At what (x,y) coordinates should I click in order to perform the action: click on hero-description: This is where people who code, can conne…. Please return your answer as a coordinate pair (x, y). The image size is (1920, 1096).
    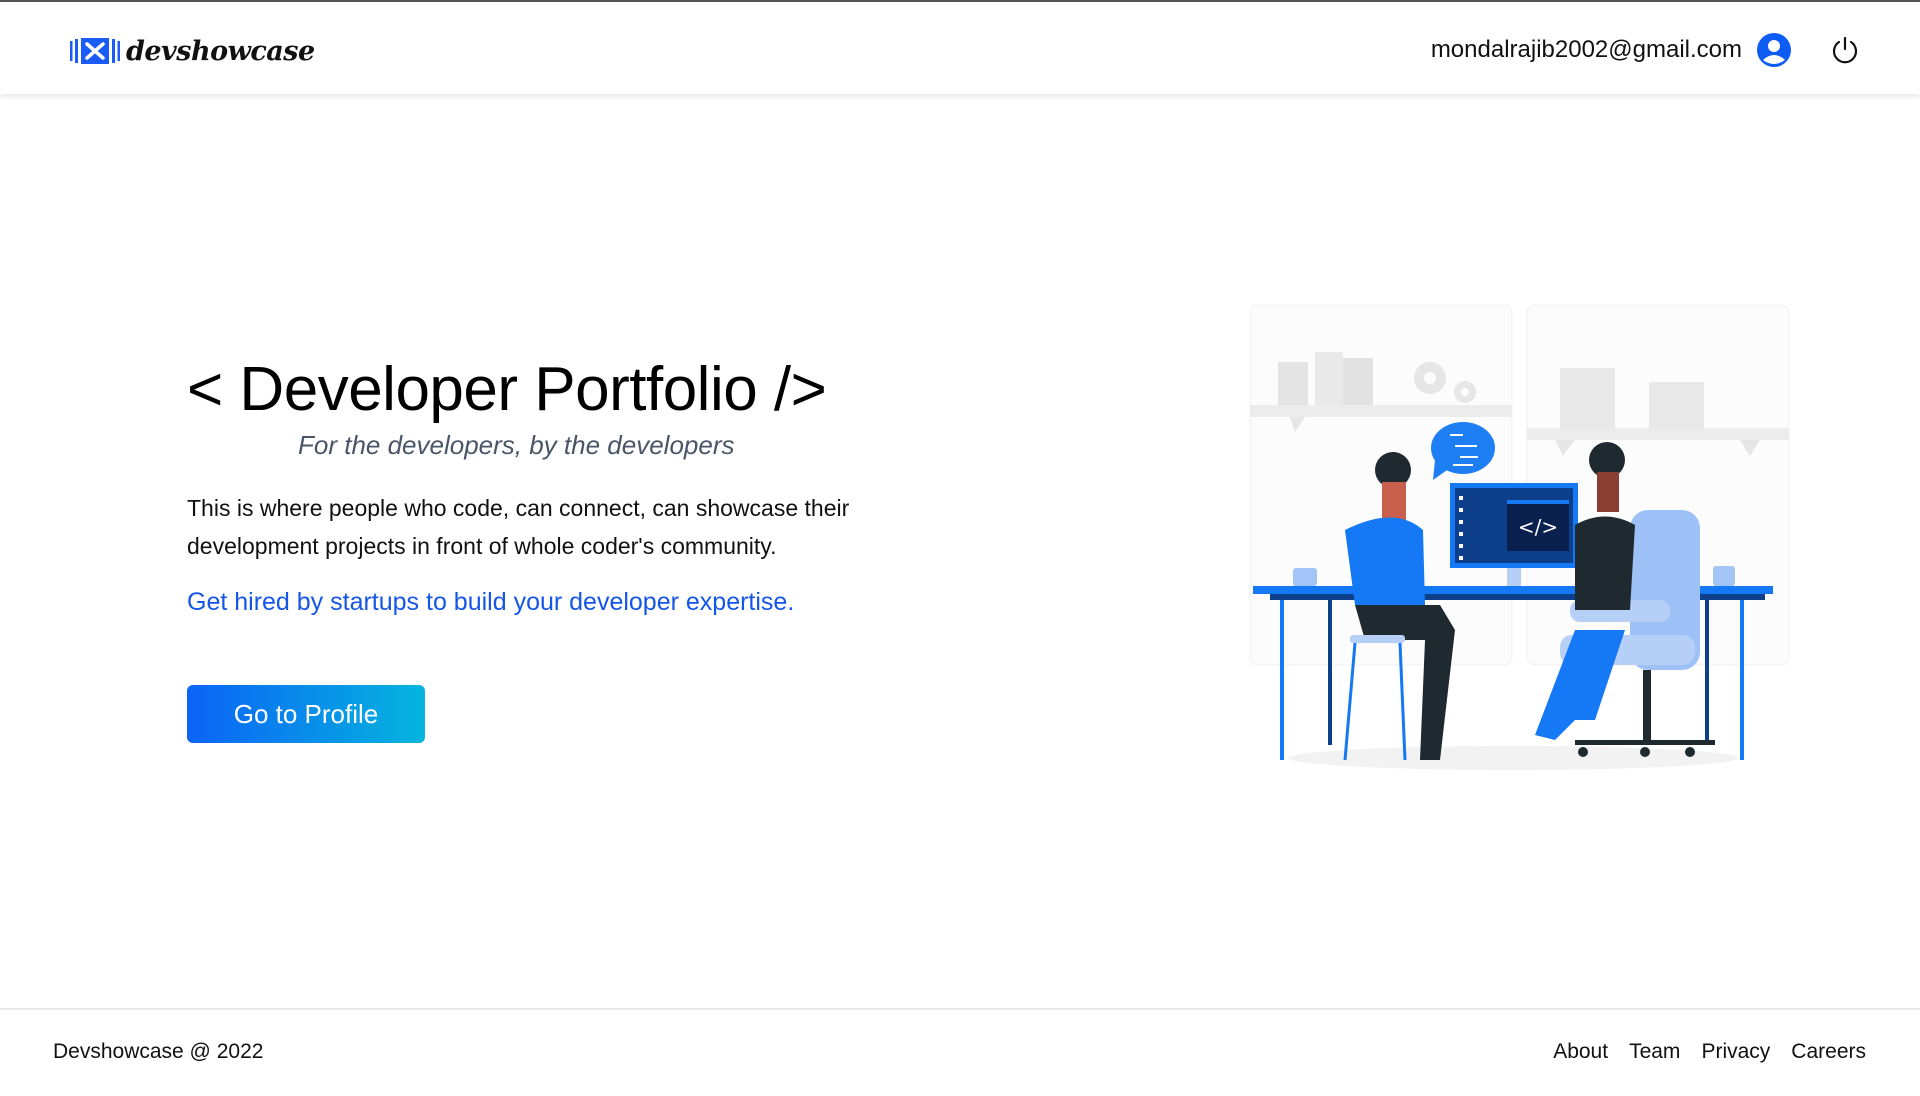
    Looking at the image, I should click on (518, 527).